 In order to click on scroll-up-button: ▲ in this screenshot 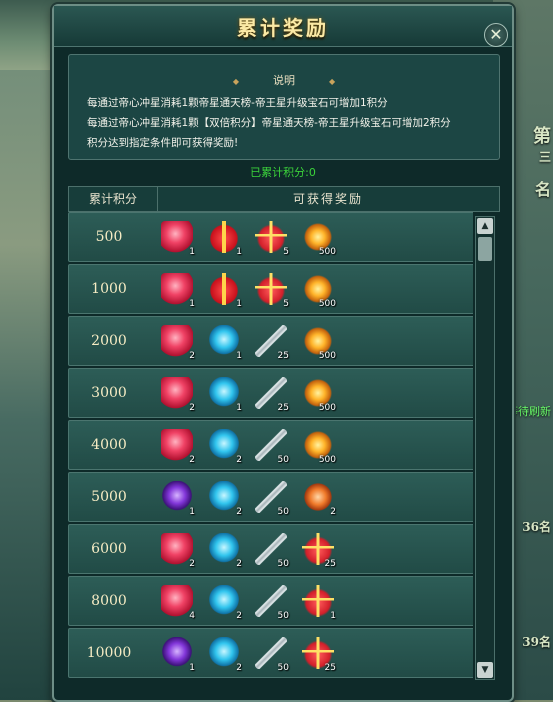, I will do `click(485, 226)`.